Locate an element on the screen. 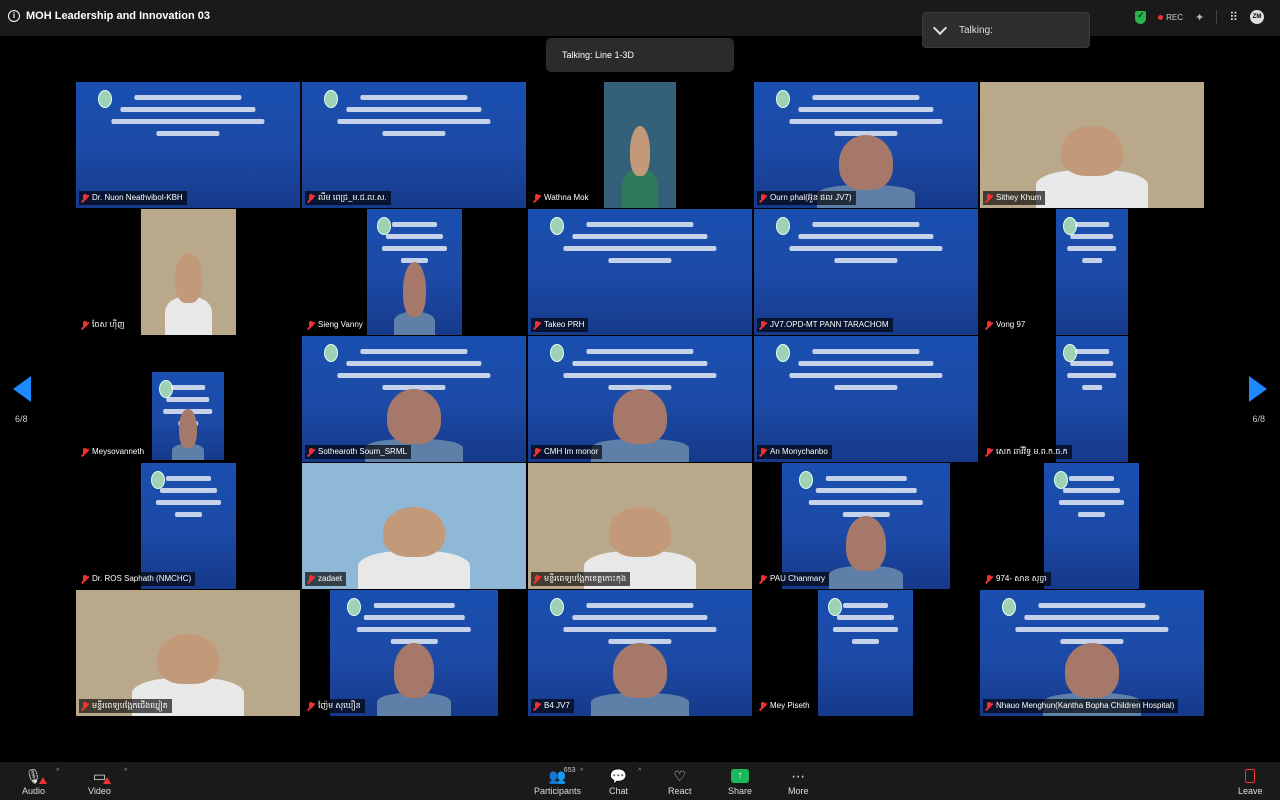  participant-name: Takeo PRH is located at coordinates (564, 324).